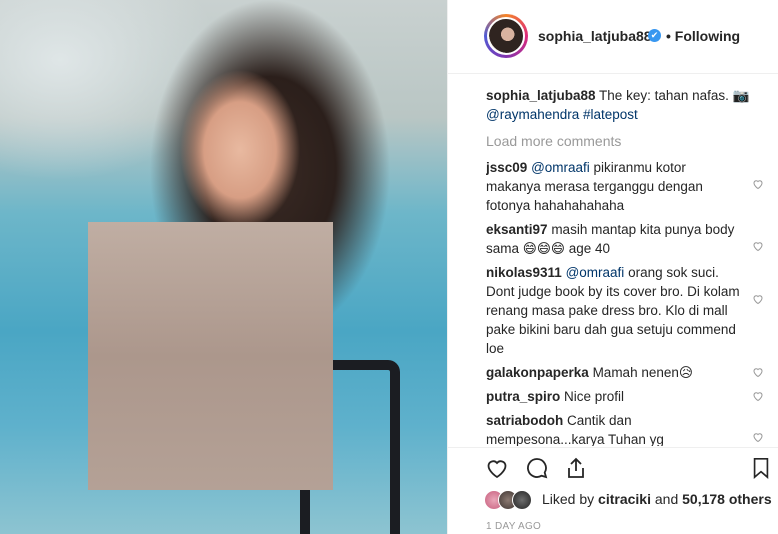 This screenshot has height=534, width=778. Describe the element at coordinates (631, 396) in the screenshot. I see `comment-item: putra_spiro Nice profil` at that location.